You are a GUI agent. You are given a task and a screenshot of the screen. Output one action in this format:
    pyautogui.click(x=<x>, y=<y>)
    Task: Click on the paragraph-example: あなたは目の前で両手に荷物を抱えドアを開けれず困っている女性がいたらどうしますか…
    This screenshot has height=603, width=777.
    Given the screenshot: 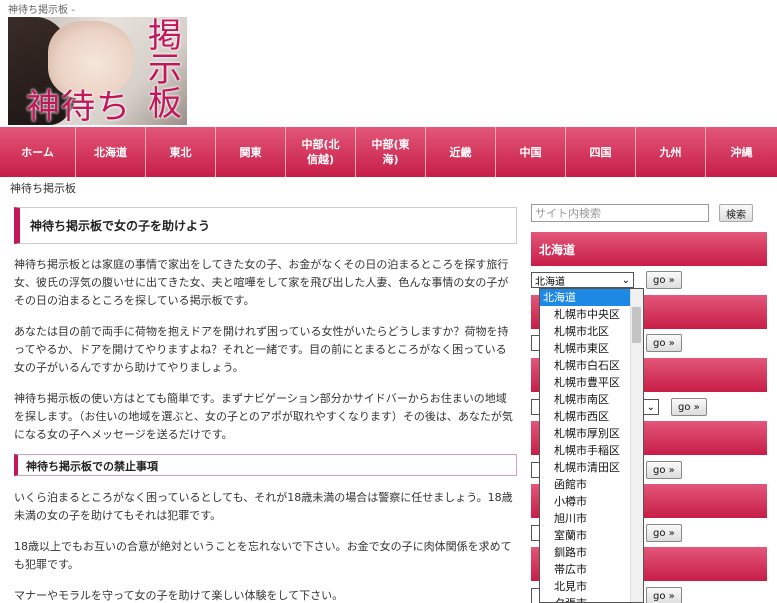 What is the action you would take?
    pyautogui.click(x=261, y=349)
    